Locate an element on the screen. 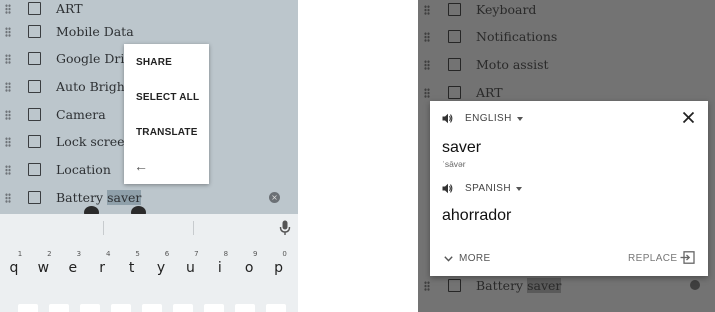 This screenshot has height=312, width=715. list-item: Keyboard is located at coordinates (566, 11).